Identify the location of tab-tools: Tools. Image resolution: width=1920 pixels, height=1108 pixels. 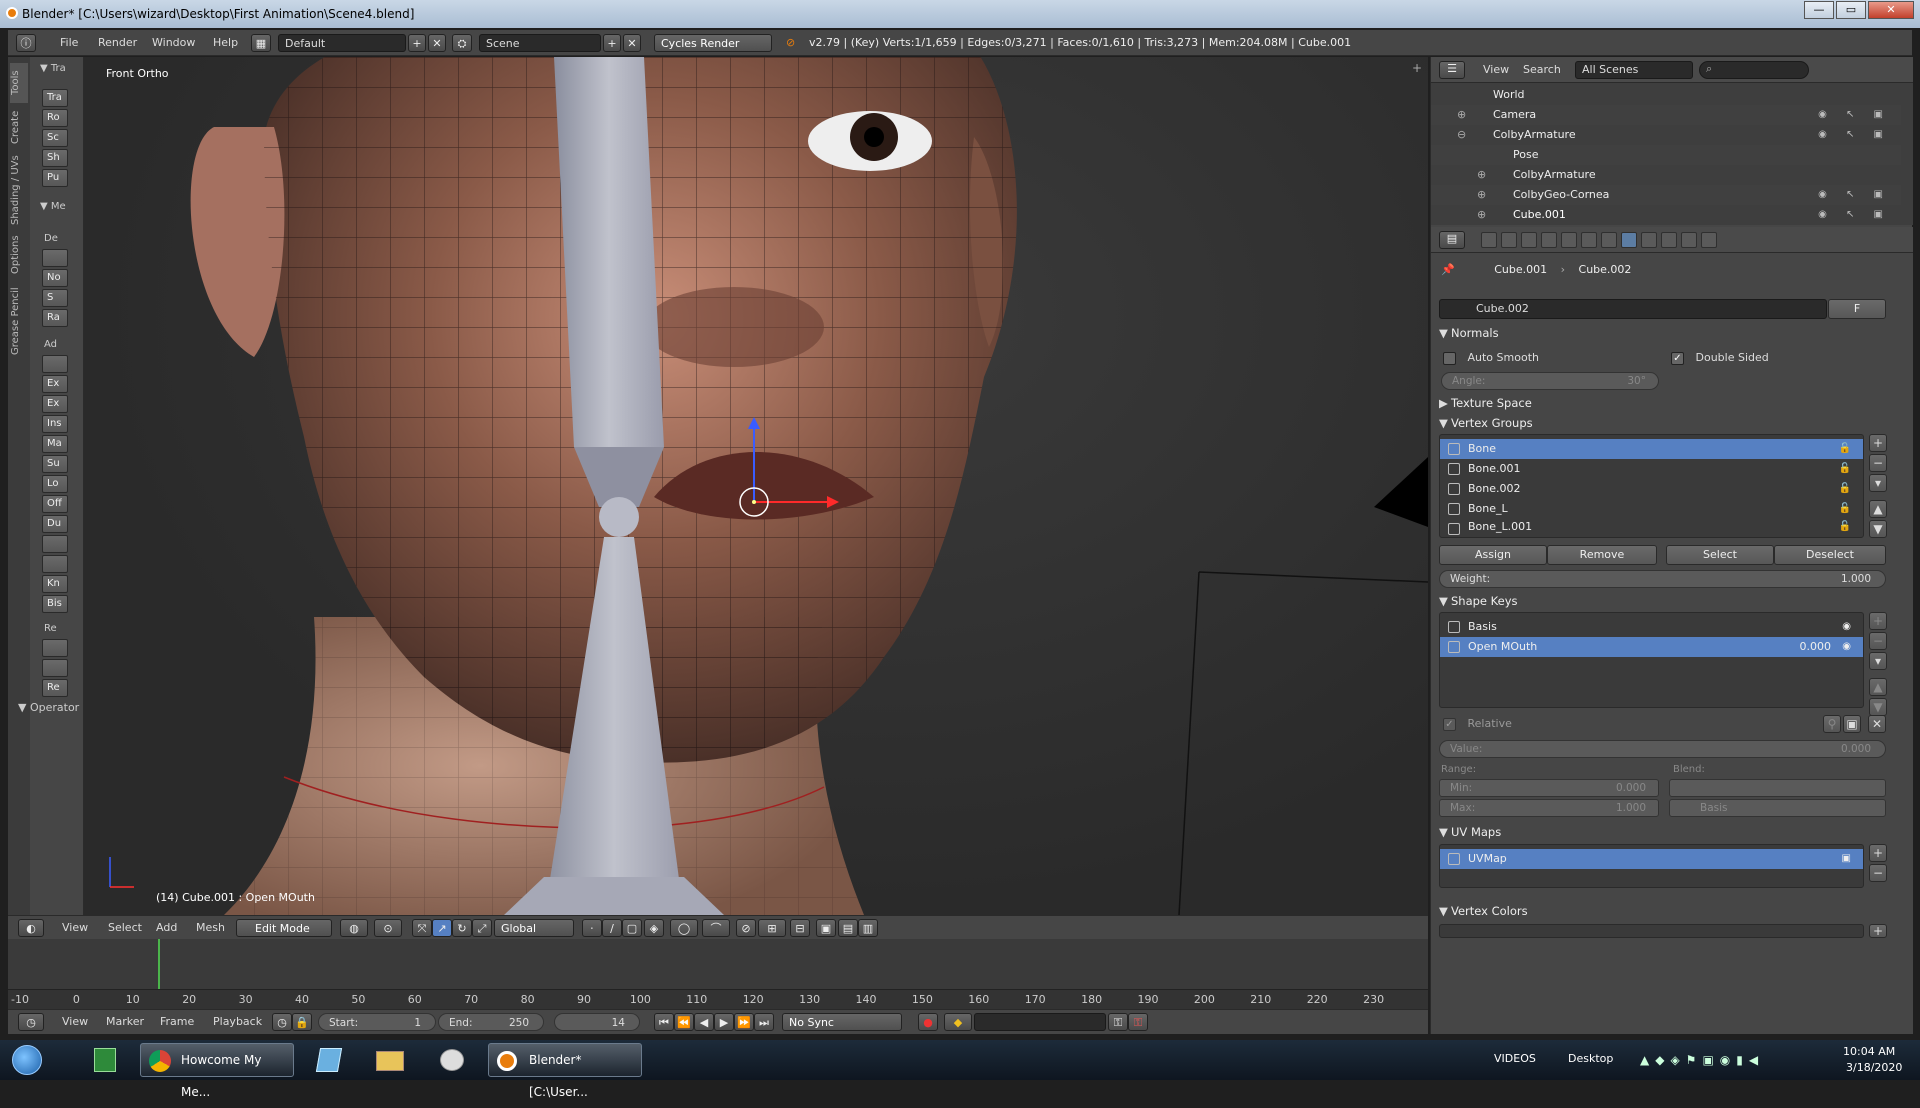
(19, 83).